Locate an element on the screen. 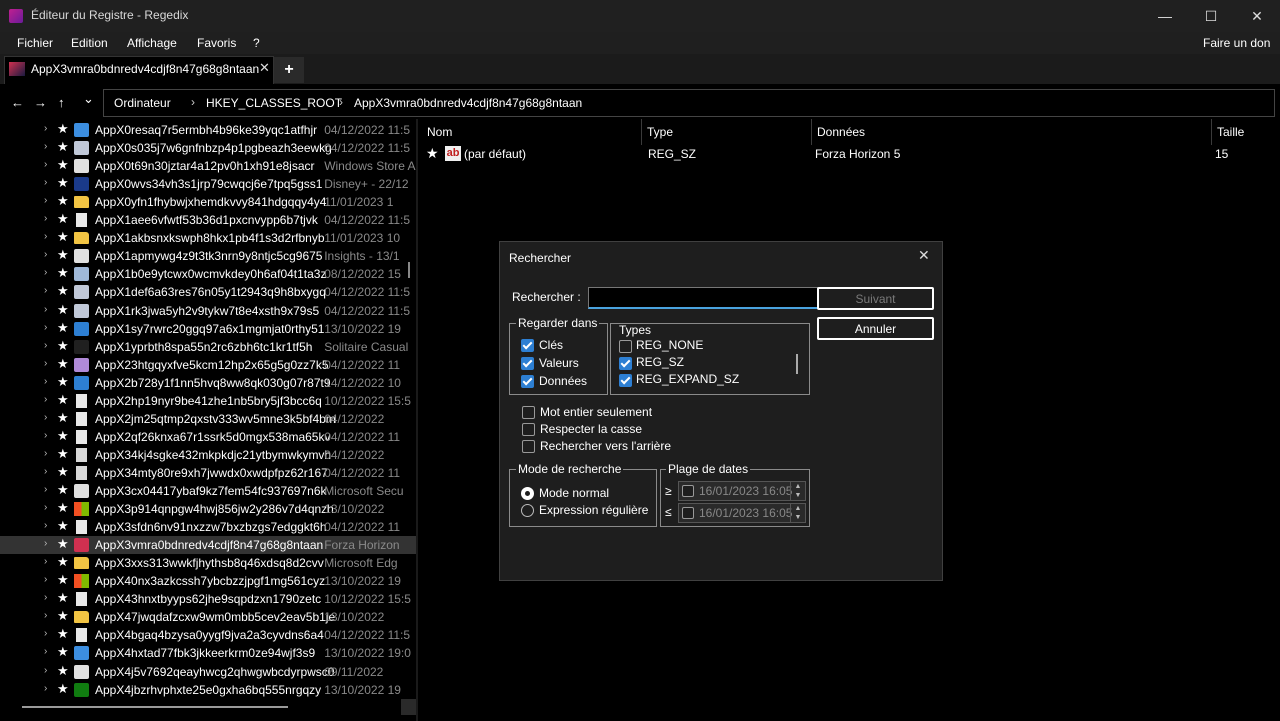 The image size is (1280, 721). spin-down-icon: ▼ is located at coordinates (798, 517).